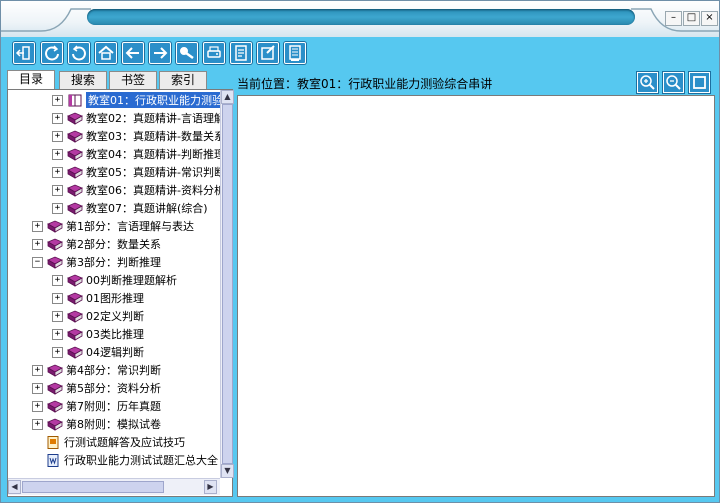 This screenshot has width=720, height=503. Describe the element at coordinates (141, 460) in the screenshot. I see `tree-item-label: 行政职业能力测试试题汇总大全` at that location.